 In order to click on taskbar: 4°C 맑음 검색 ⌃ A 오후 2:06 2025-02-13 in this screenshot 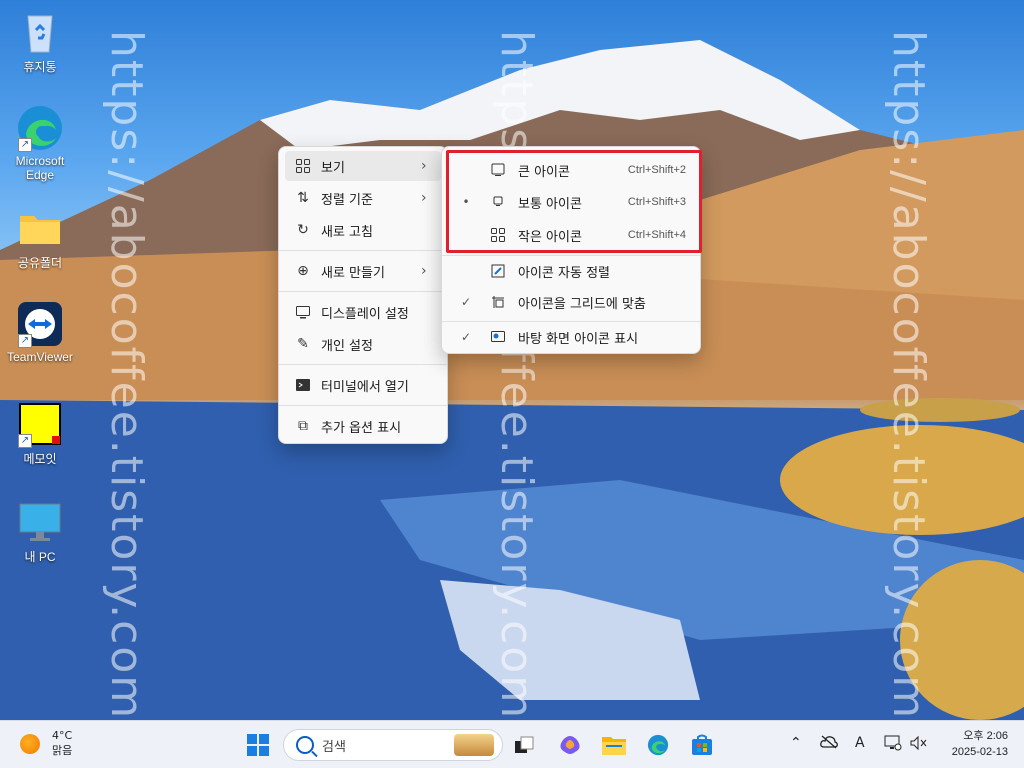, I will do `click(512, 744)`.